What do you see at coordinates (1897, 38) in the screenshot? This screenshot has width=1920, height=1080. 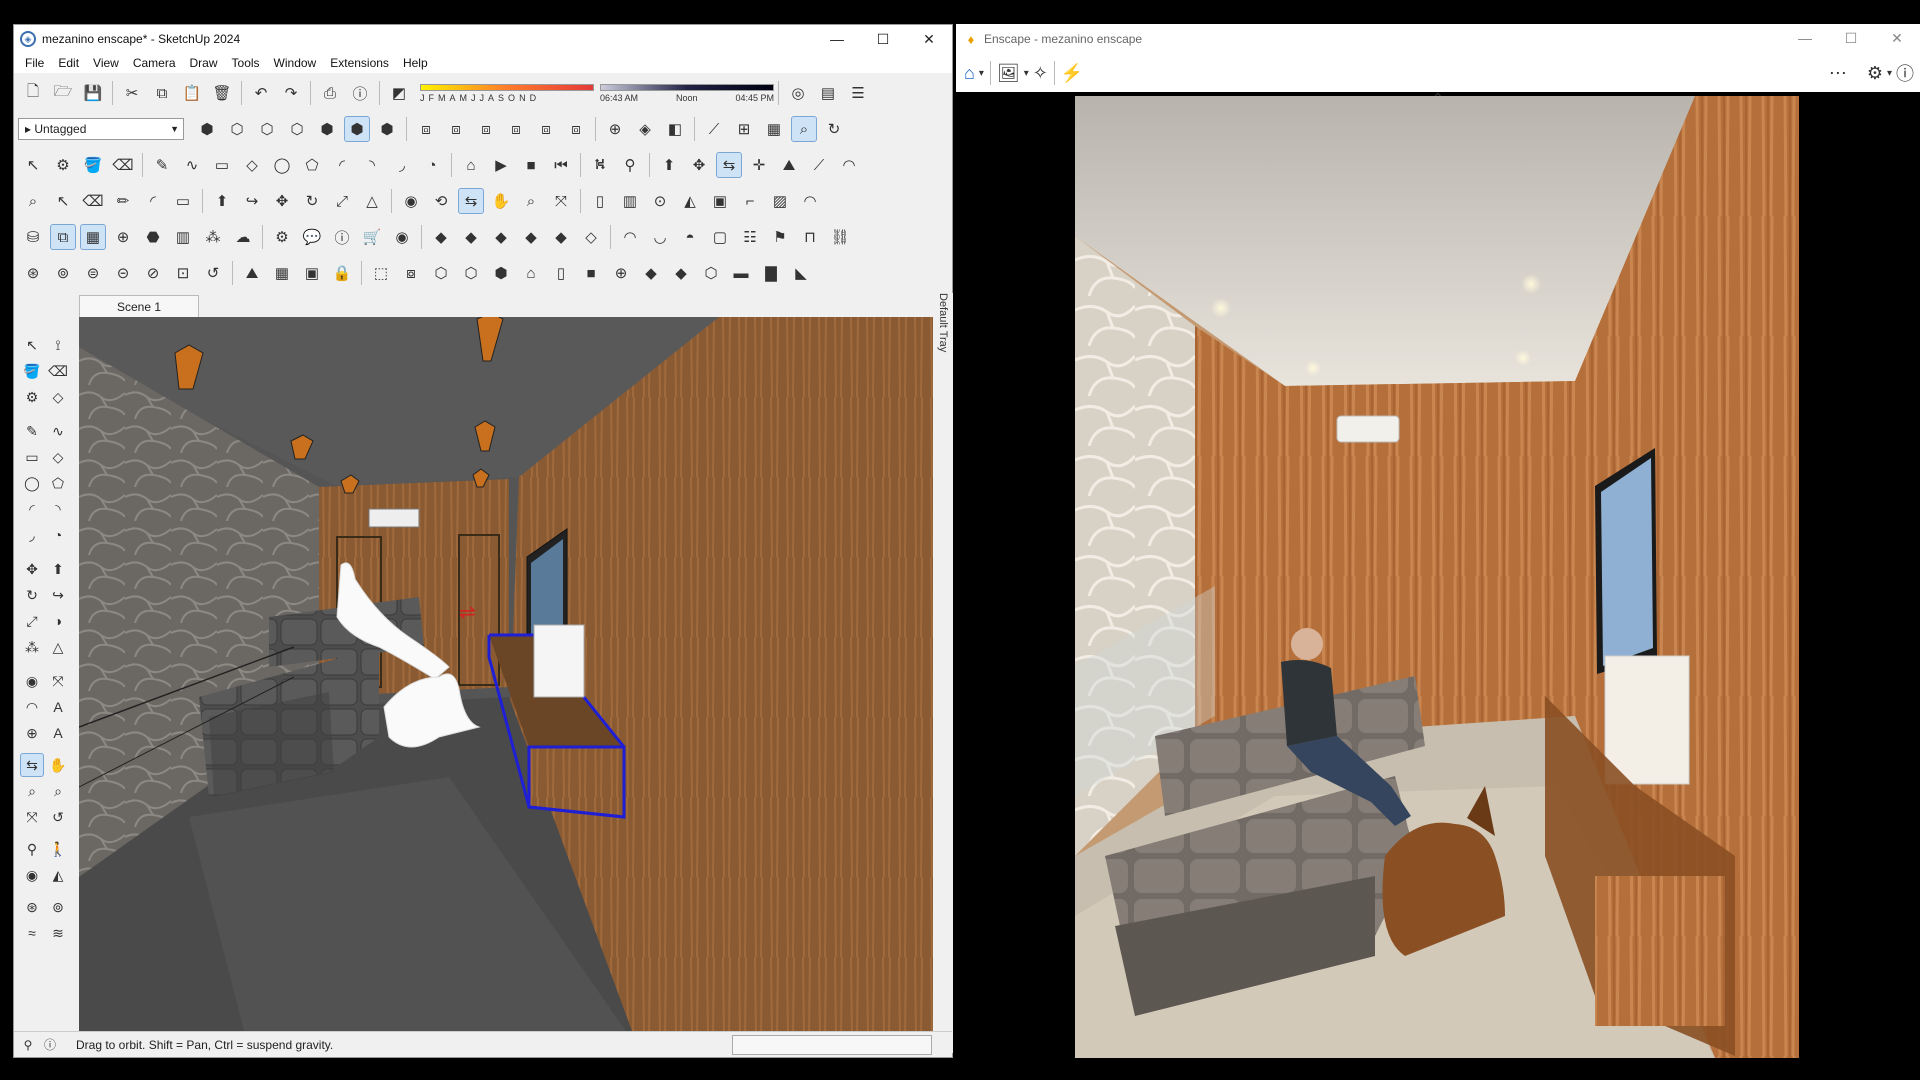 I see `enscape-close-button: ✕` at bounding box center [1897, 38].